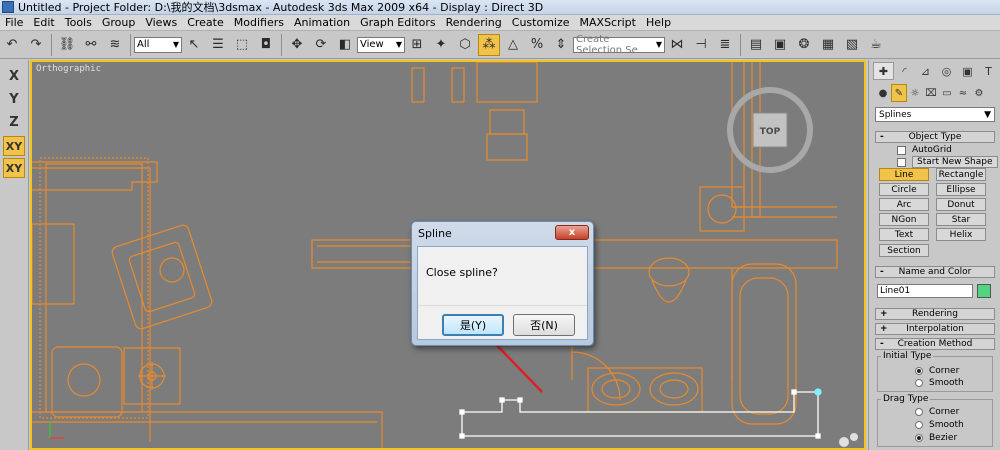 The height and width of the screenshot is (450, 1000). What do you see at coordinates (935, 329) in the screenshot?
I see `interpolation-rollout: + Interpolation` at bounding box center [935, 329].